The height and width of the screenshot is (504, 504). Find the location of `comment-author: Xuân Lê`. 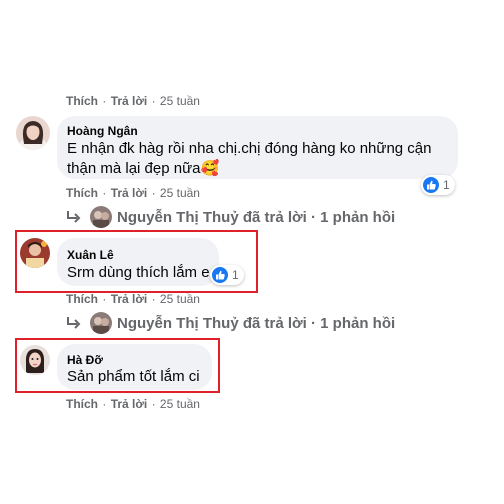

comment-author: Xuân Lê is located at coordinates (90, 255).